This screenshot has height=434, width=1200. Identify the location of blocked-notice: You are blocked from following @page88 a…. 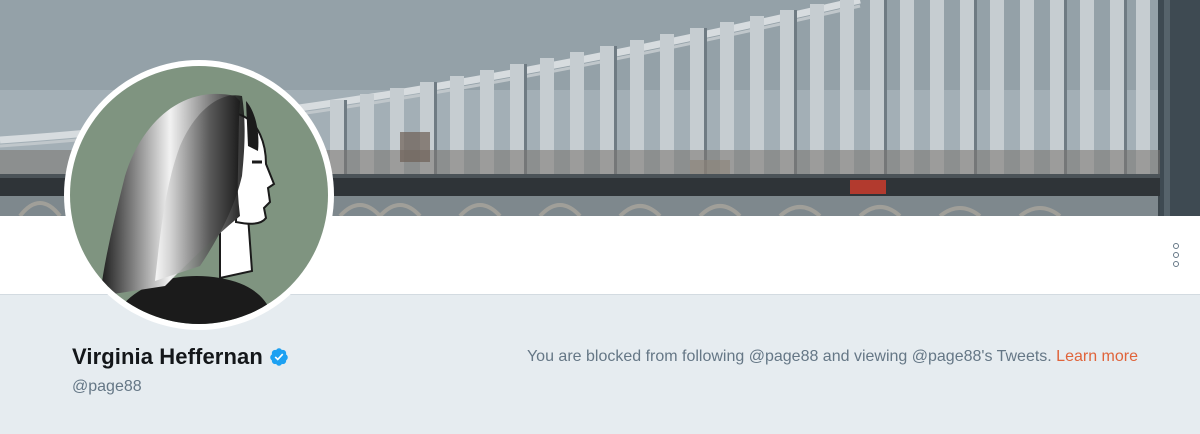
(832, 357).